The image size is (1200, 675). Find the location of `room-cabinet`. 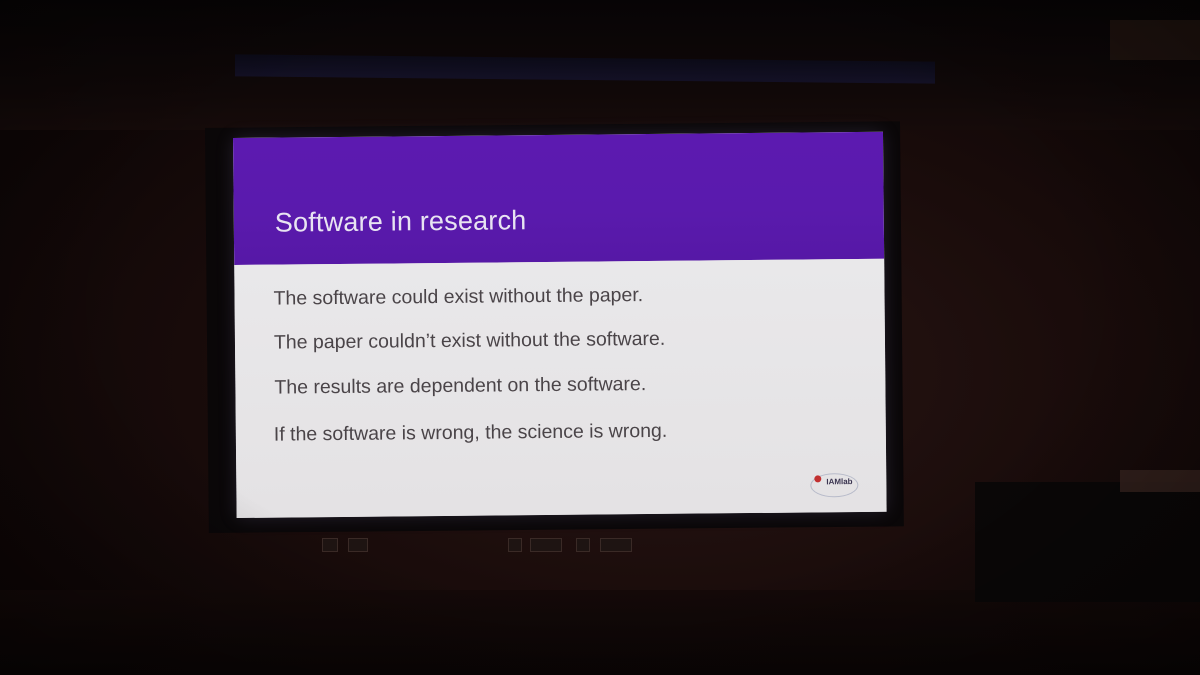

room-cabinet is located at coordinates (1087, 542).